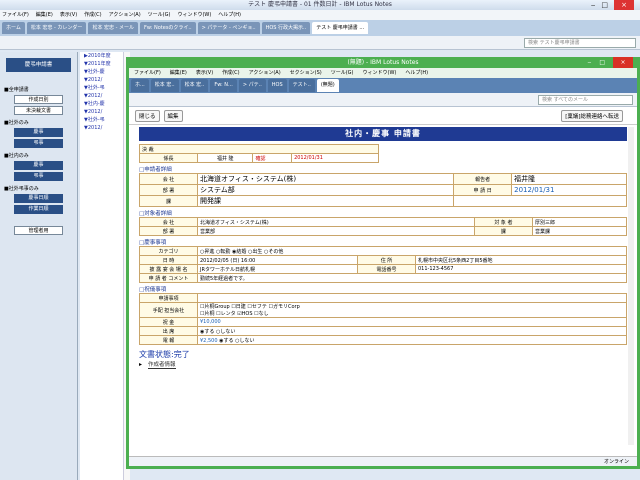 The image size is (640, 480). What do you see at coordinates (263, 314) in the screenshot?
I see `checkbox-label: なし` at bounding box center [263, 314].